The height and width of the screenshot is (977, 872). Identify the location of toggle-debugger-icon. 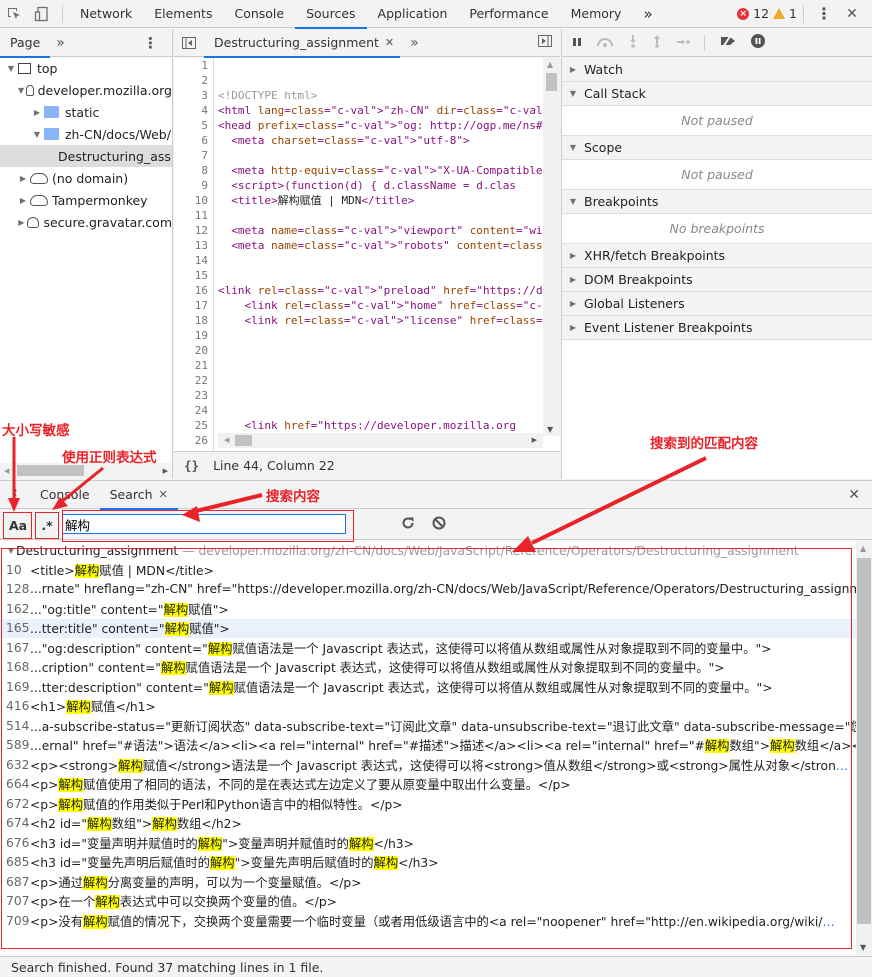
(545, 42).